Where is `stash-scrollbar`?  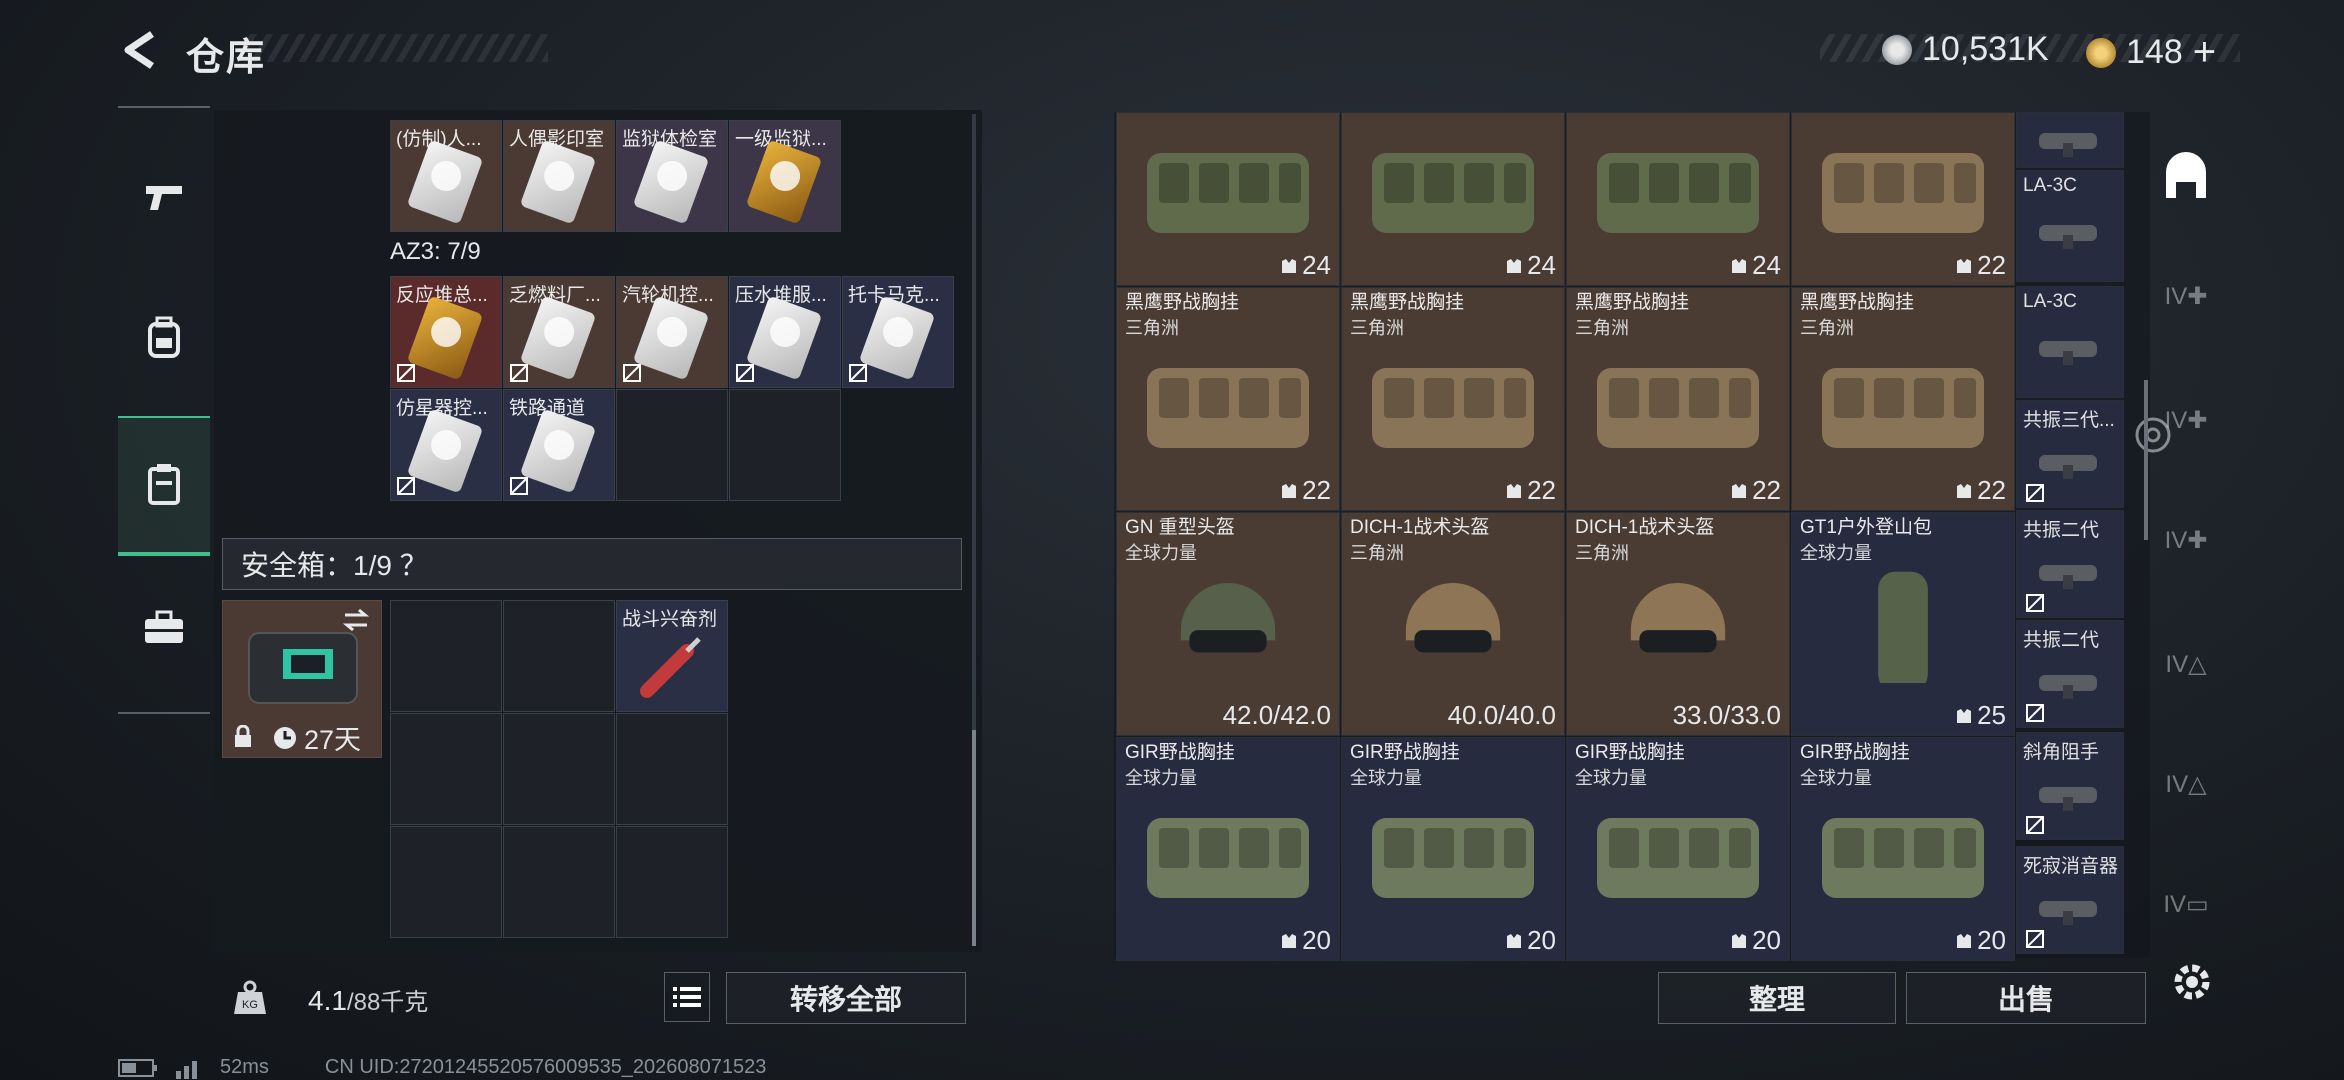 stash-scrollbar is located at coordinates (2146, 460).